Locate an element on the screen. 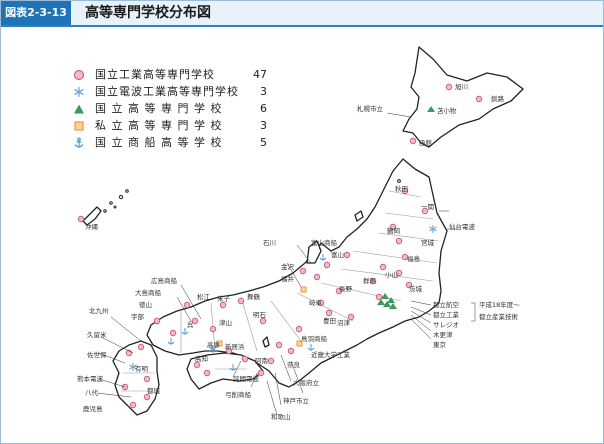 This screenshot has height=444, width=604. place-label: 明石 is located at coordinates (260, 315).